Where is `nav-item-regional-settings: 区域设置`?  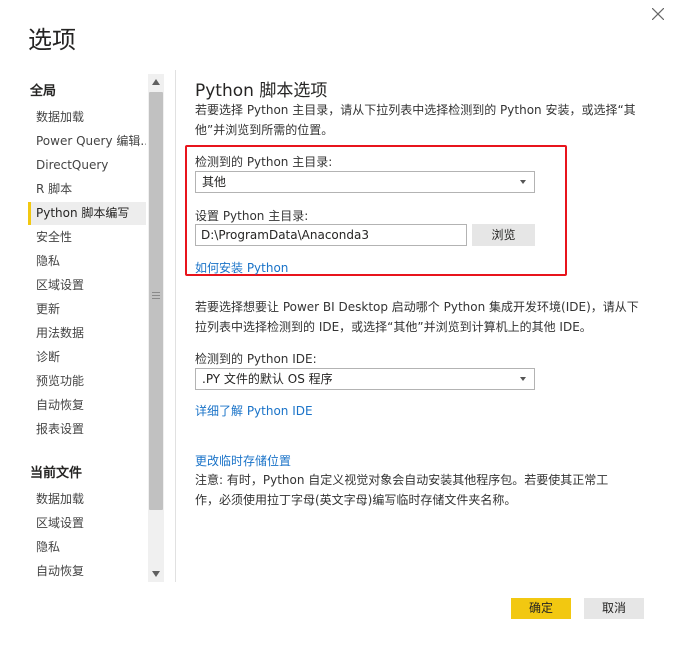 nav-item-regional-settings: 区域设置 is located at coordinates (87, 285).